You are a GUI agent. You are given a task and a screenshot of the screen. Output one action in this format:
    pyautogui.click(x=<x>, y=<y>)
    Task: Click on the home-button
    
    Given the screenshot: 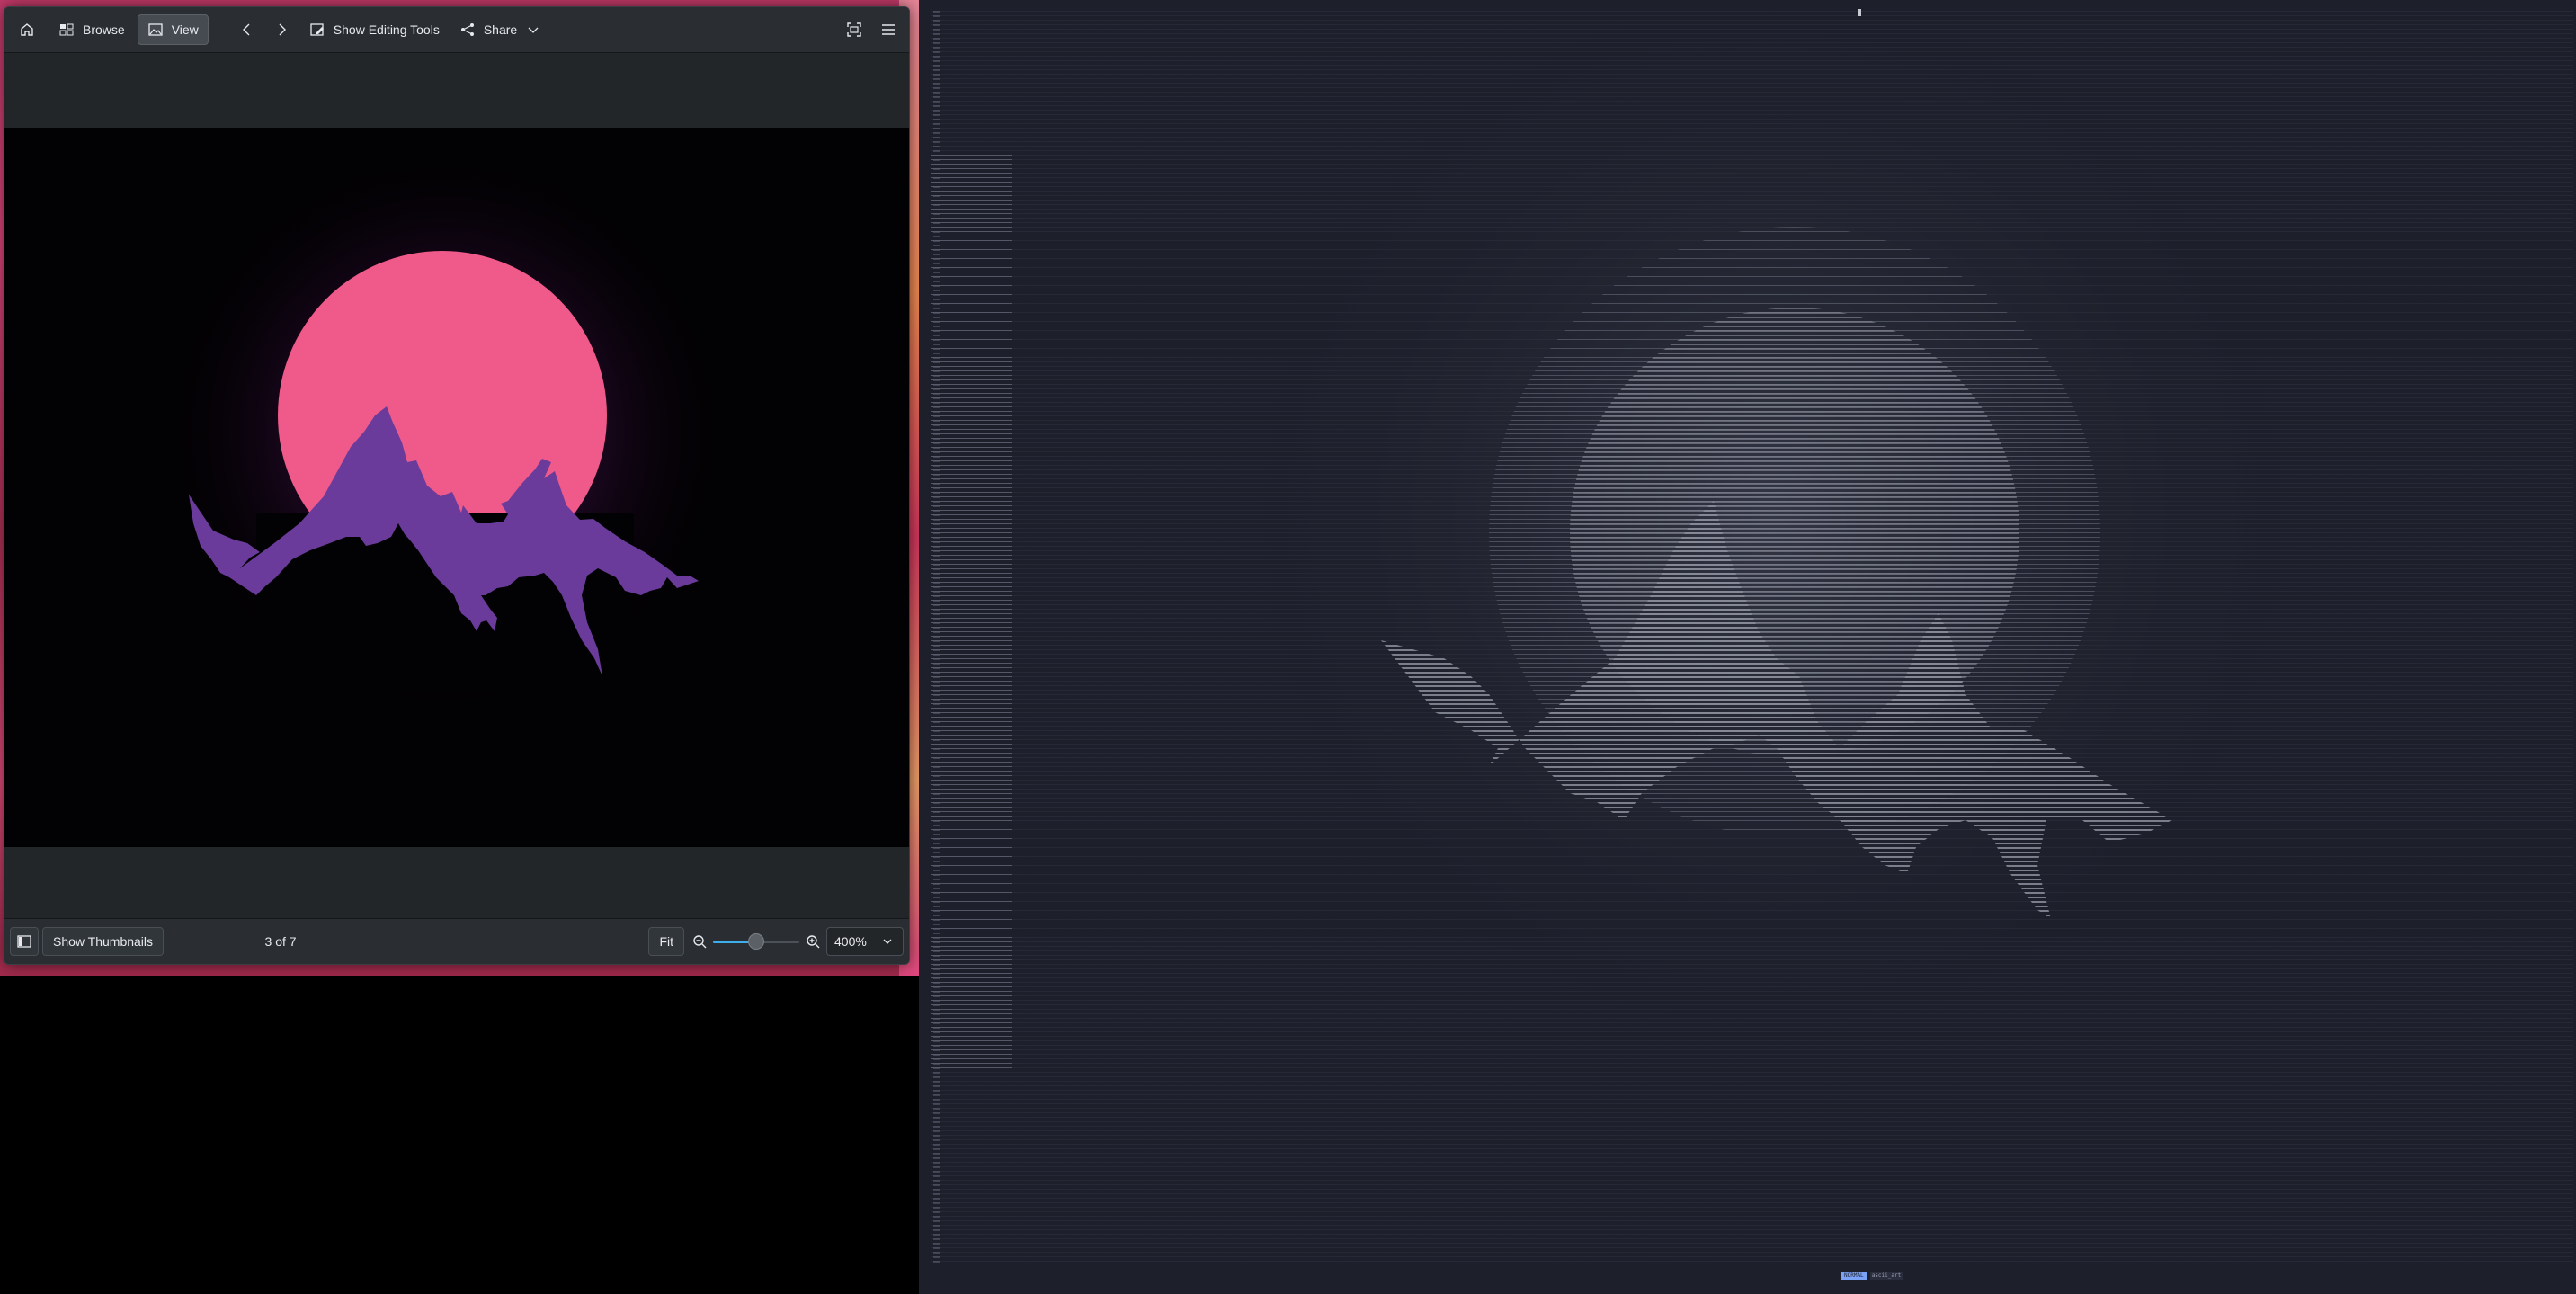 What is the action you would take?
    pyautogui.click(x=27, y=29)
    